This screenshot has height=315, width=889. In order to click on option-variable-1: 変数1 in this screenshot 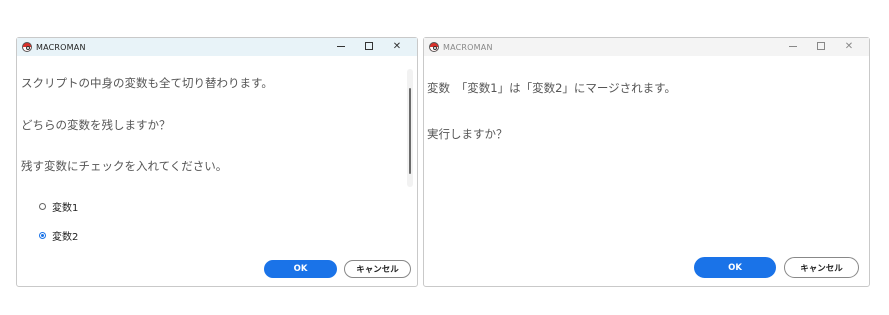, I will do `click(58, 206)`.